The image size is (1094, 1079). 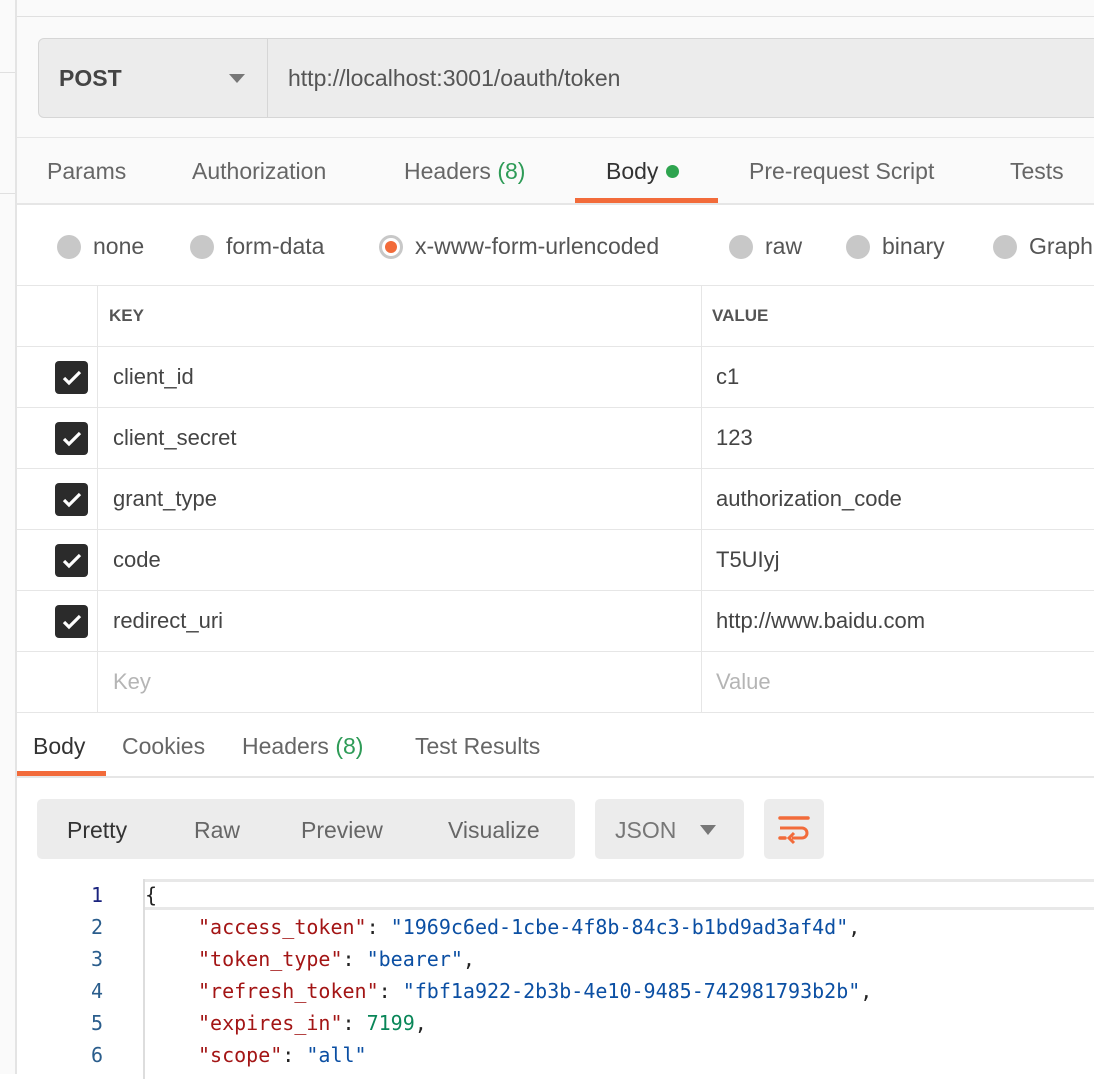 I want to click on line-number: 3, so click(x=96, y=959).